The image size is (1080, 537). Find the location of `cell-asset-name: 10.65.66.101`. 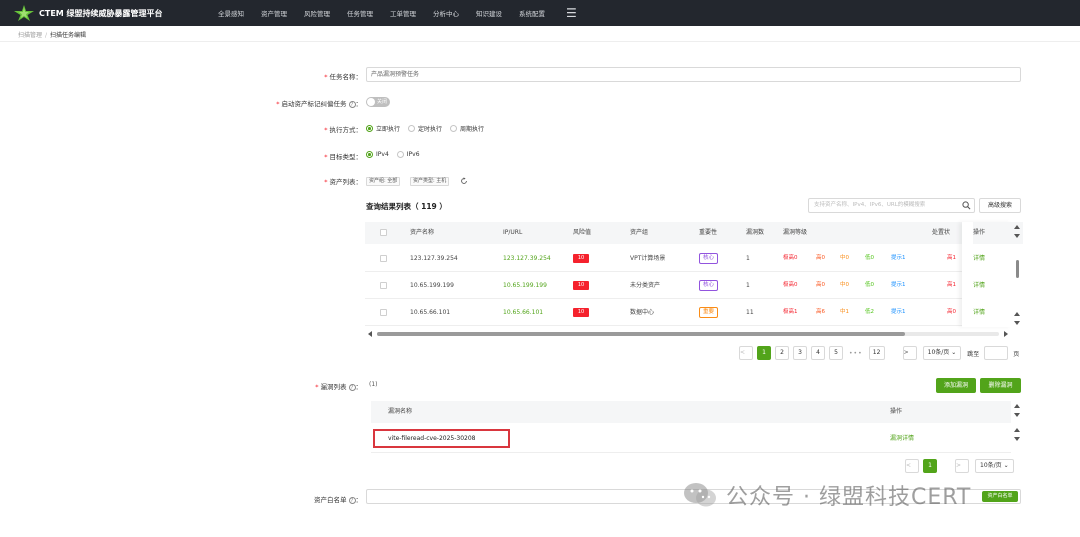

cell-asset-name: 10.65.66.101 is located at coordinates (430, 312).